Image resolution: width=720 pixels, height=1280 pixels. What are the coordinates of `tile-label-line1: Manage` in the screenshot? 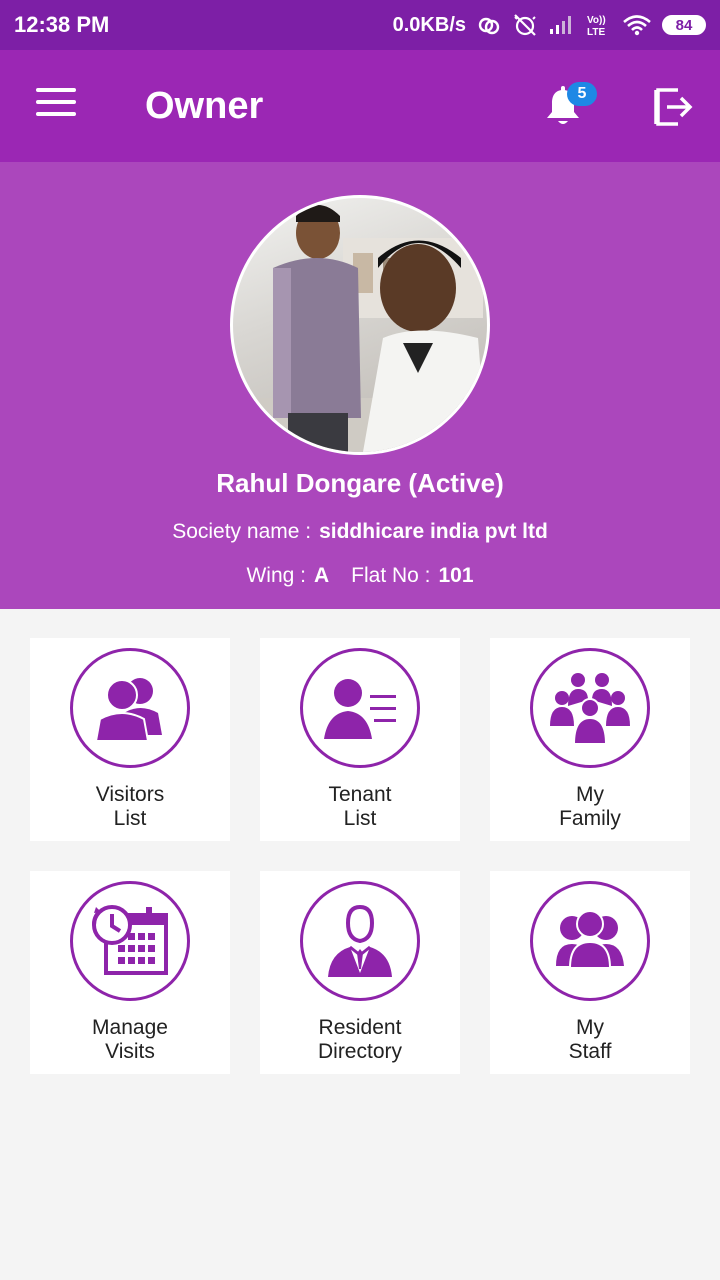 It's located at (130, 1027).